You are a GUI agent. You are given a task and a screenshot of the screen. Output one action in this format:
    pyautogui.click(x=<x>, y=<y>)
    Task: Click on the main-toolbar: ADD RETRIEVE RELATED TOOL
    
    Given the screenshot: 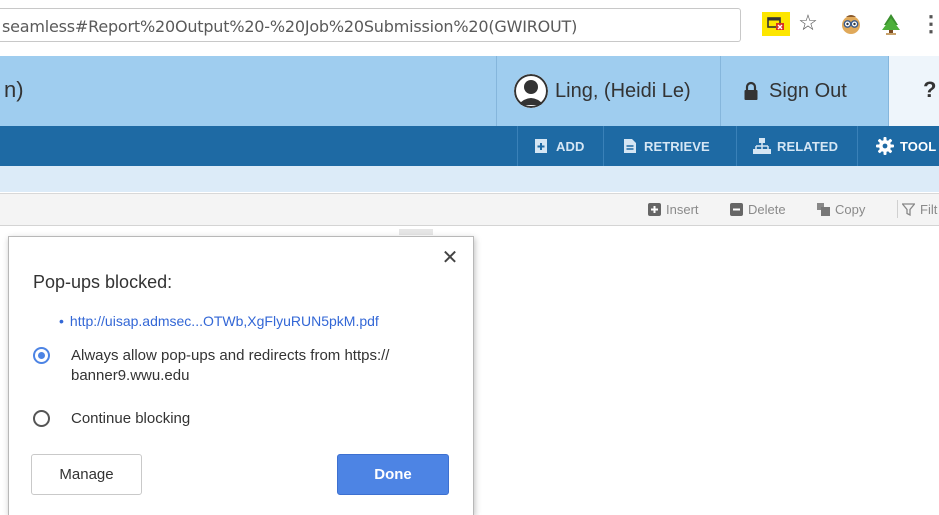 What is the action you would take?
    pyautogui.click(x=469, y=146)
    